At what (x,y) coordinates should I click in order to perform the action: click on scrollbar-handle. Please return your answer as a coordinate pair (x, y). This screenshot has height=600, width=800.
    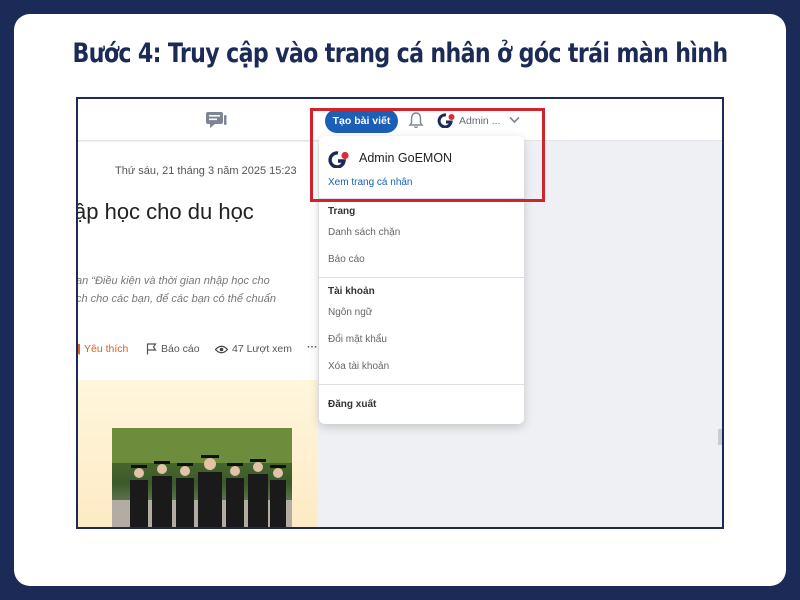
    Looking at the image, I should click on (720, 437).